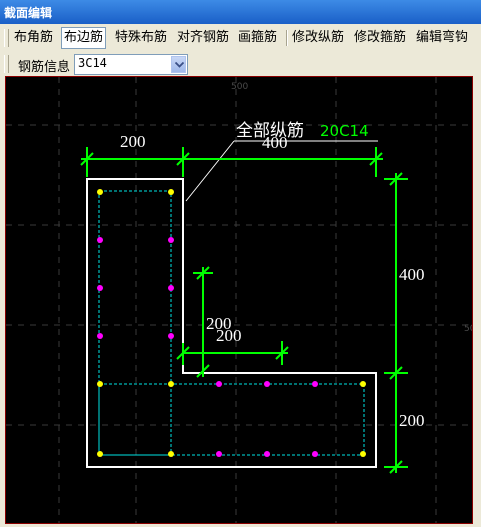  Describe the element at coordinates (84, 38) in the screenshot. I see `toolbar-button-side-bars: 布边筋` at that location.